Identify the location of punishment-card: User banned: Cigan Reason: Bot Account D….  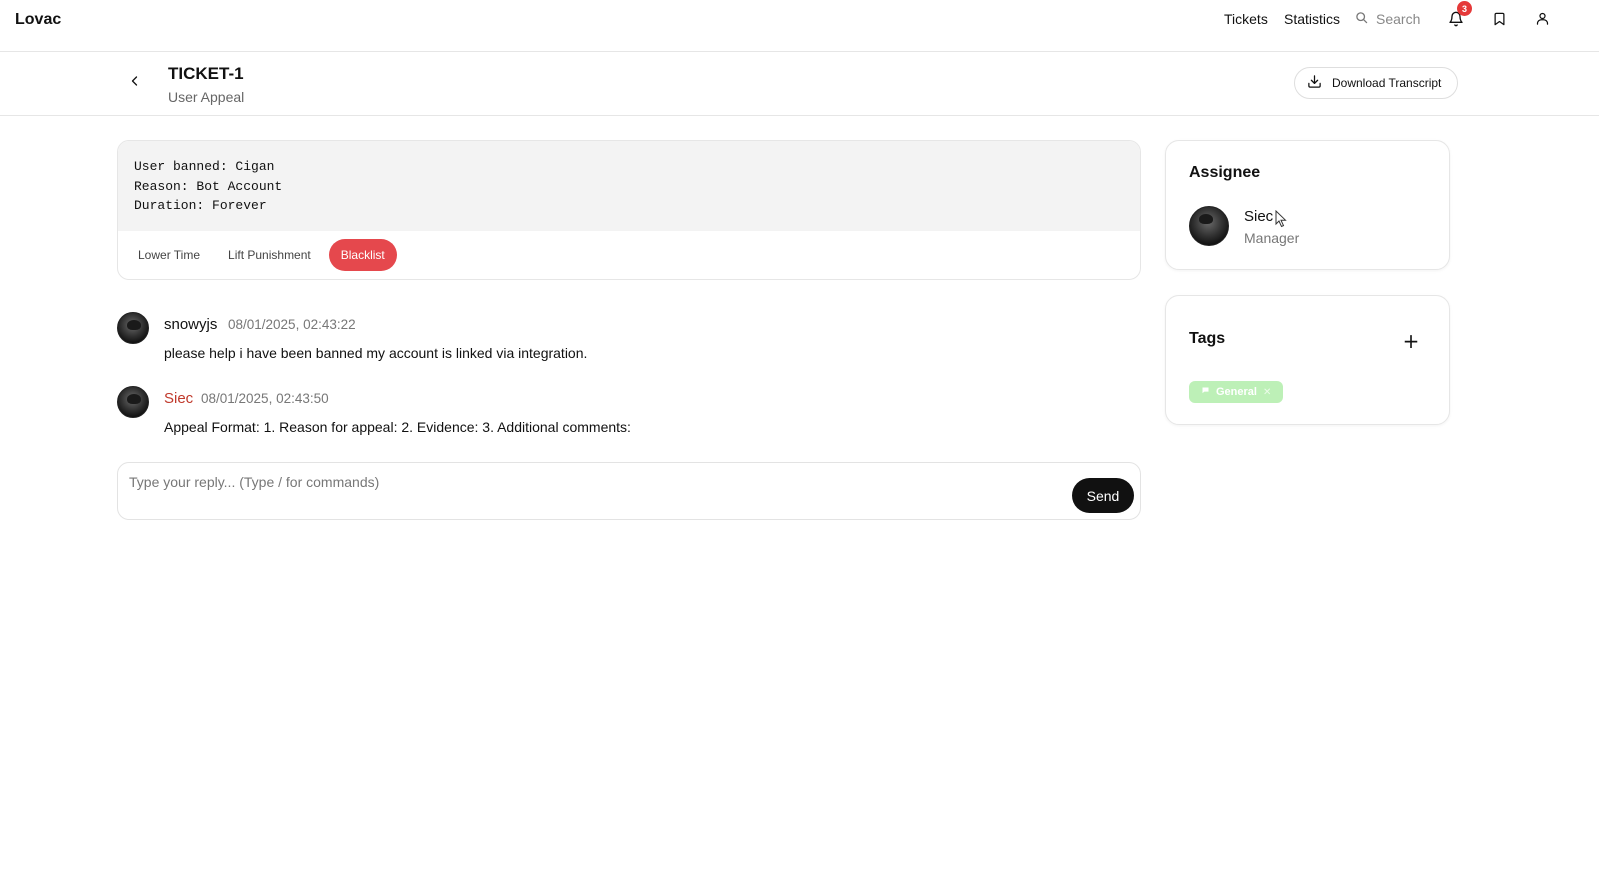
(629, 210).